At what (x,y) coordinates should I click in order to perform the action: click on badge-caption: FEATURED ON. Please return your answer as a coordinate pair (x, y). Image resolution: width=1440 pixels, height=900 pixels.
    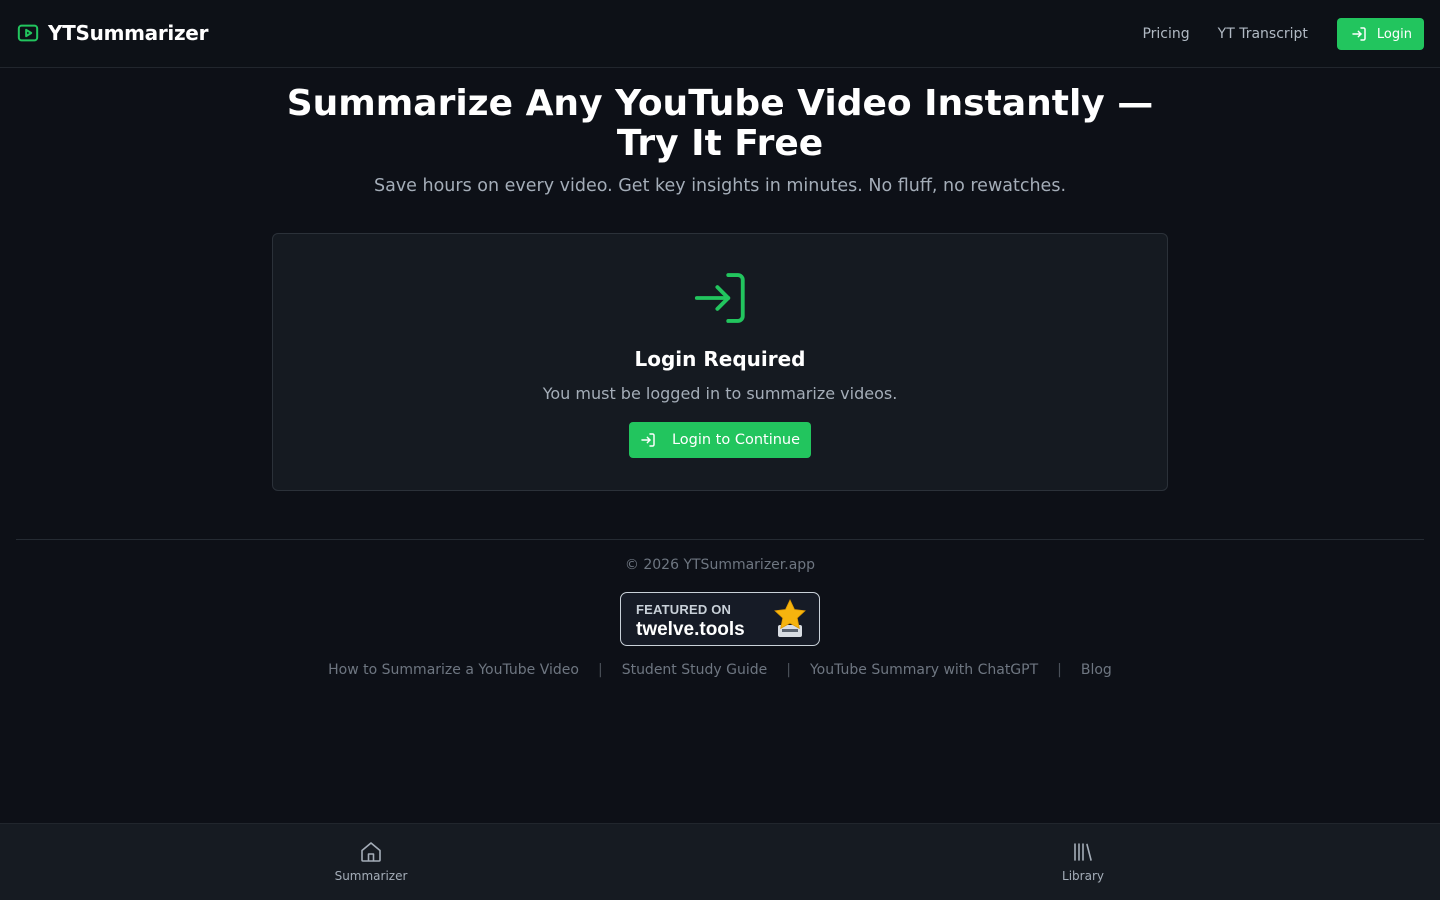
    Looking at the image, I should click on (684, 609).